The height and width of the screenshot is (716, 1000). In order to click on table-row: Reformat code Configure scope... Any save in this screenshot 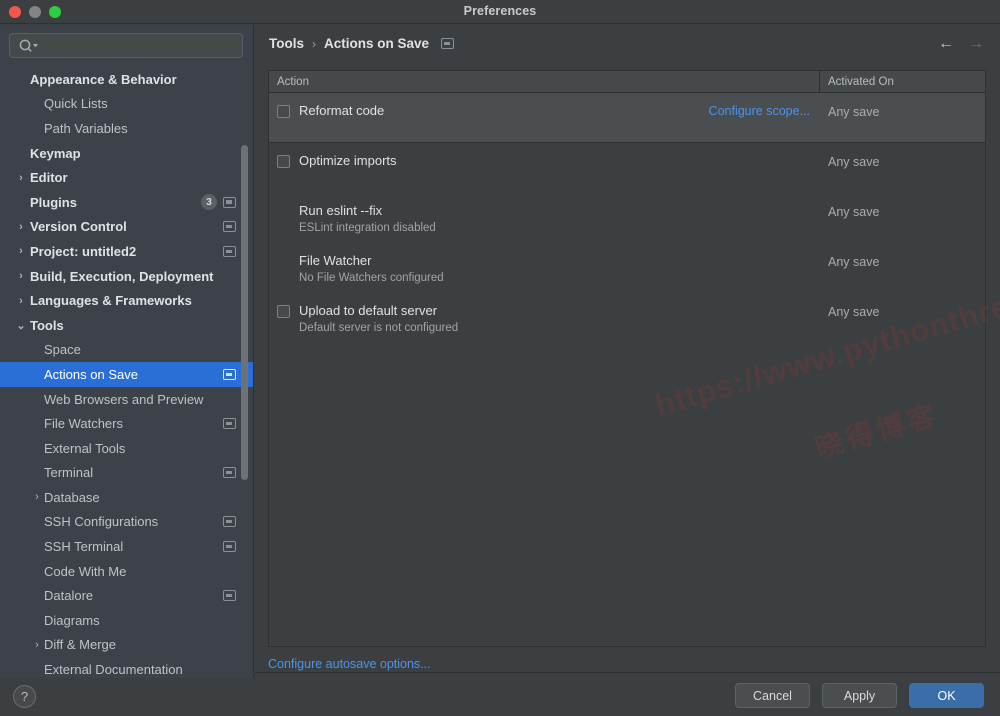, I will do `click(627, 117)`.